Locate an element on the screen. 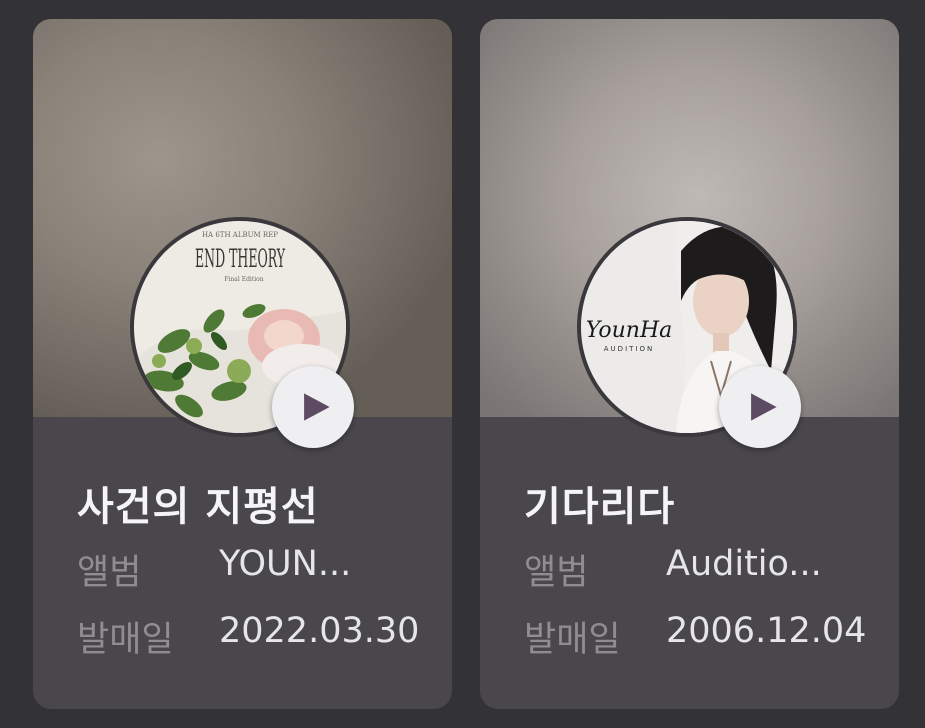 This screenshot has height=728, width=925. song-title: 기다리다 is located at coordinates (599, 503).